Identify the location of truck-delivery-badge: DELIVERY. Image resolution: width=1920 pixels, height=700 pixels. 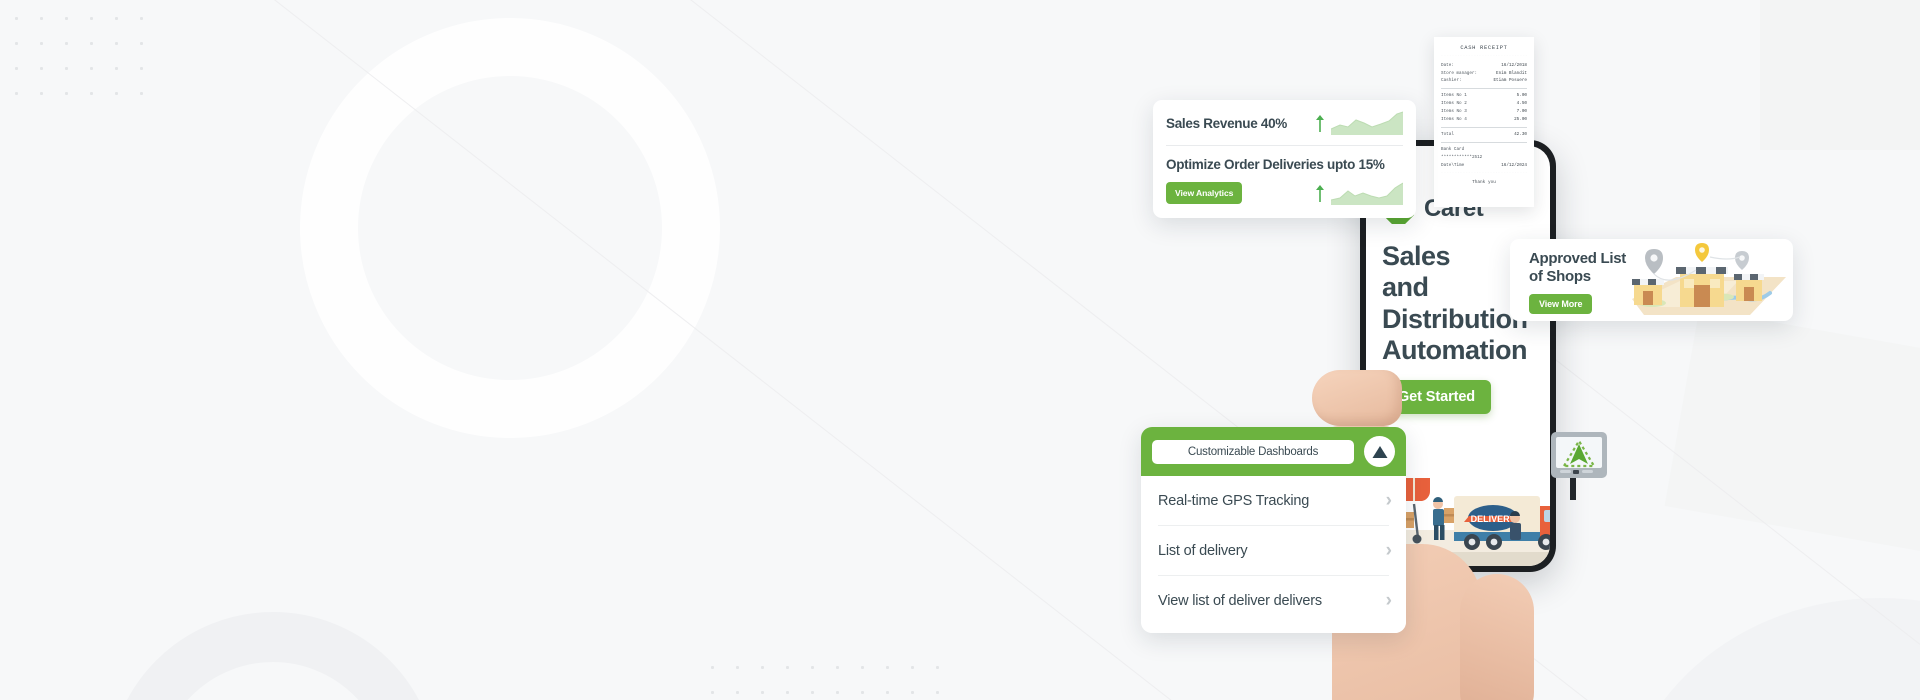
(1493, 519).